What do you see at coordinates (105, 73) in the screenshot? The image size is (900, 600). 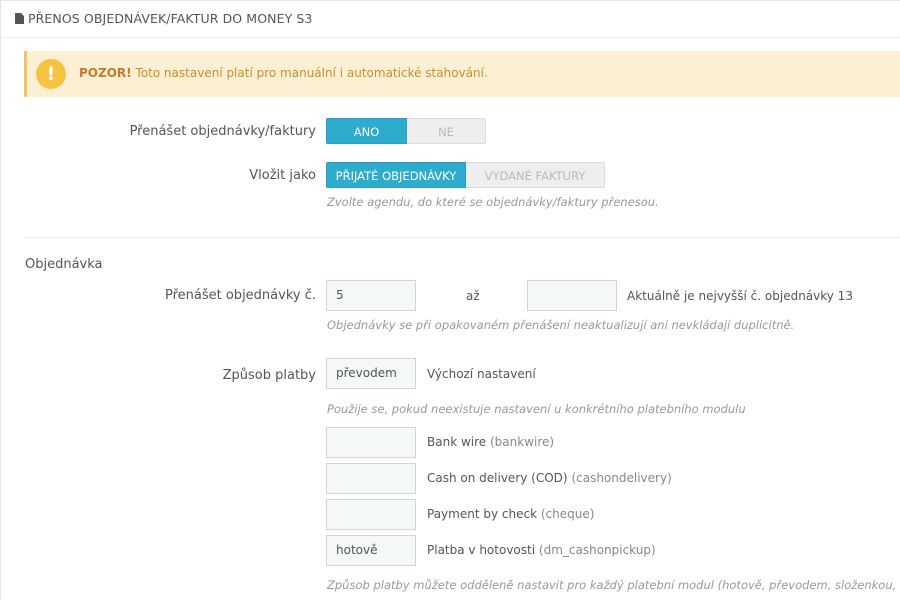 I see `warning-strong: POZOR!` at bounding box center [105, 73].